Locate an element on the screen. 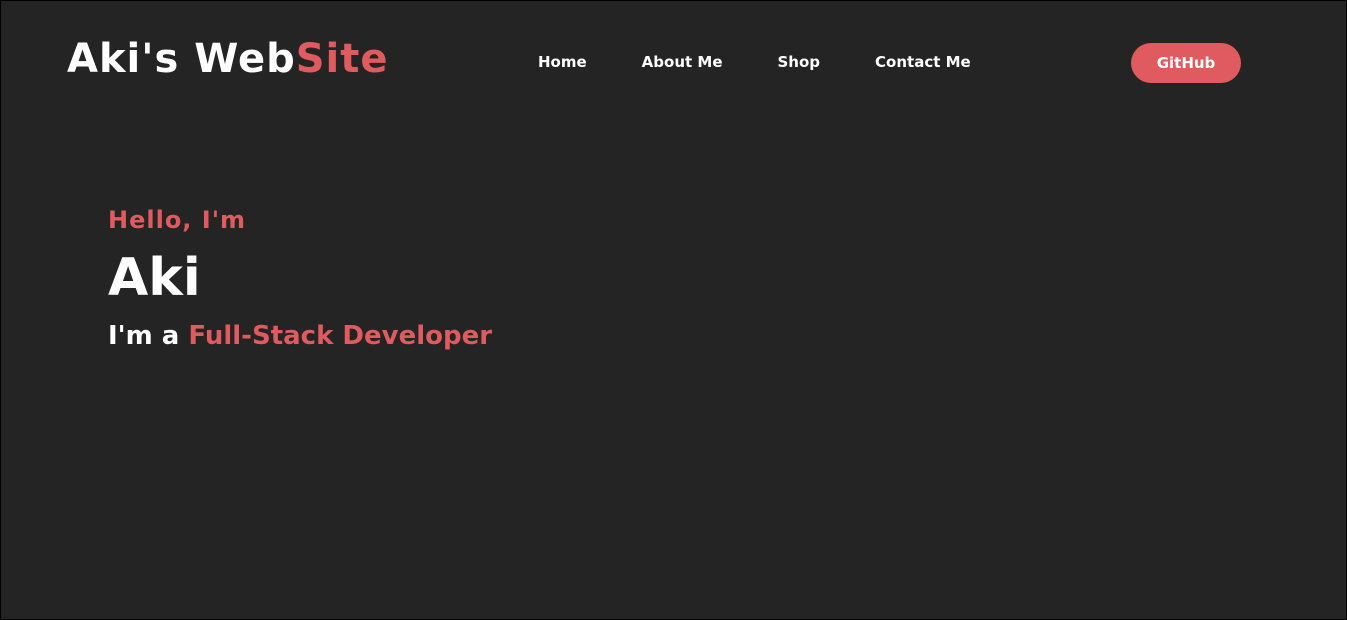 This screenshot has height=620, width=1347. site-logo: Aki's WebSite is located at coordinates (228, 59).